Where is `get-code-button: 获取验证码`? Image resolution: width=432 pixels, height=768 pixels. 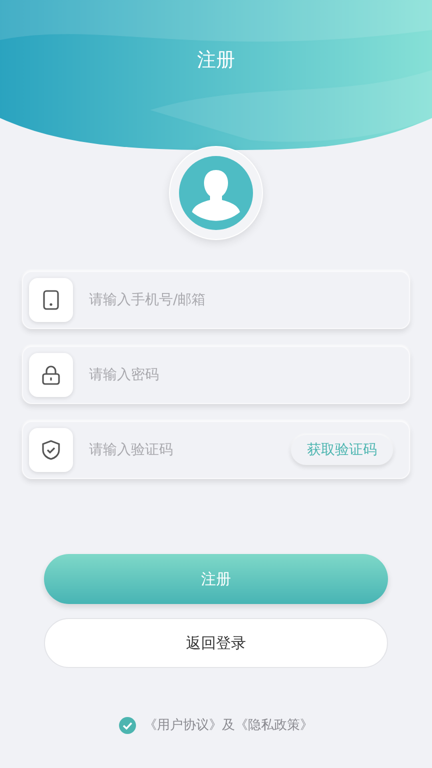
get-code-button: 获取验证码 is located at coordinates (342, 450).